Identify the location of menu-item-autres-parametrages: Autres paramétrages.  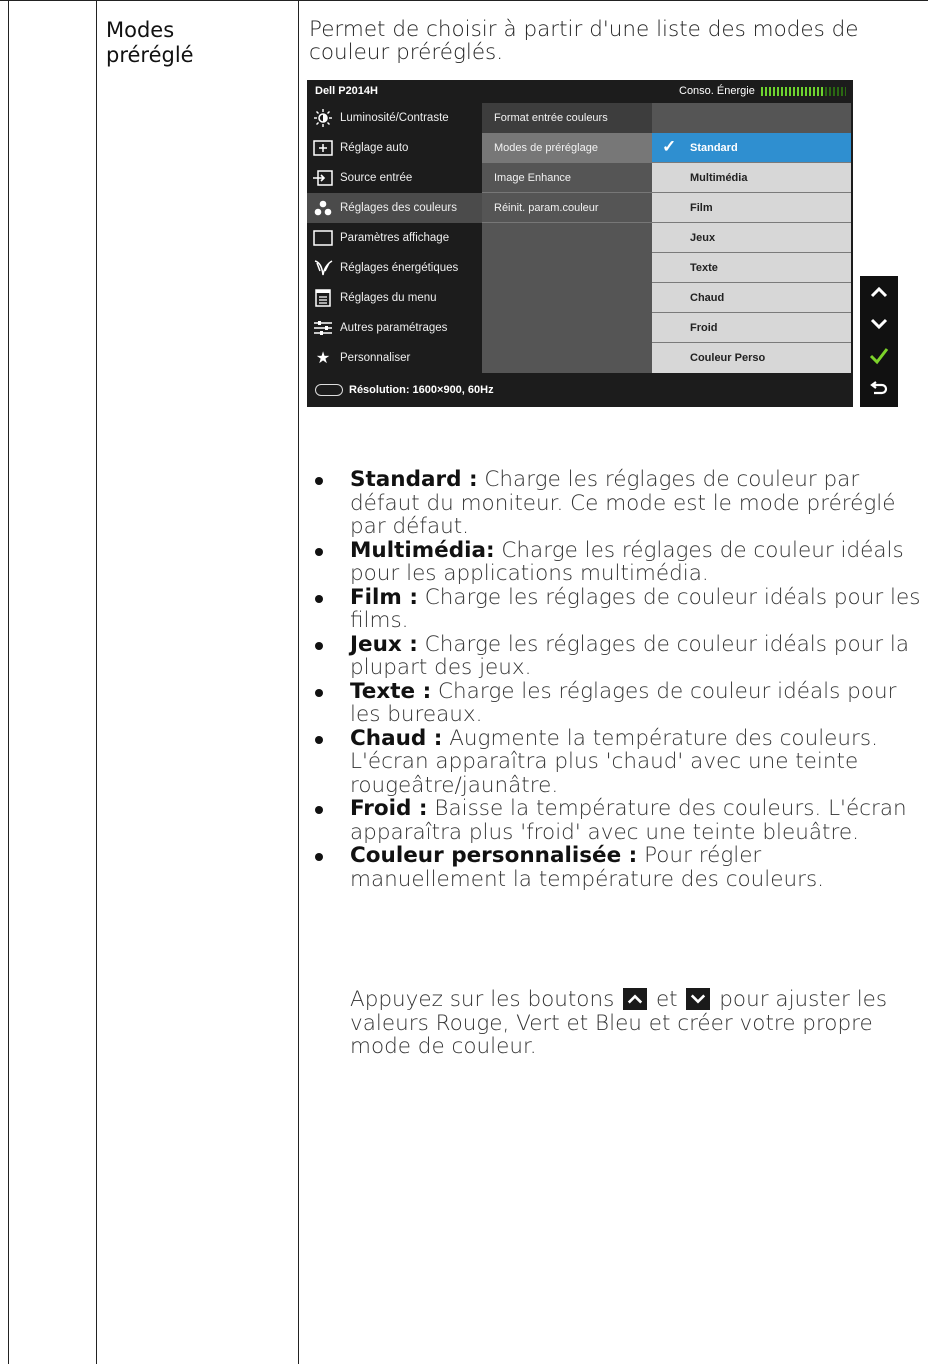
(394, 328).